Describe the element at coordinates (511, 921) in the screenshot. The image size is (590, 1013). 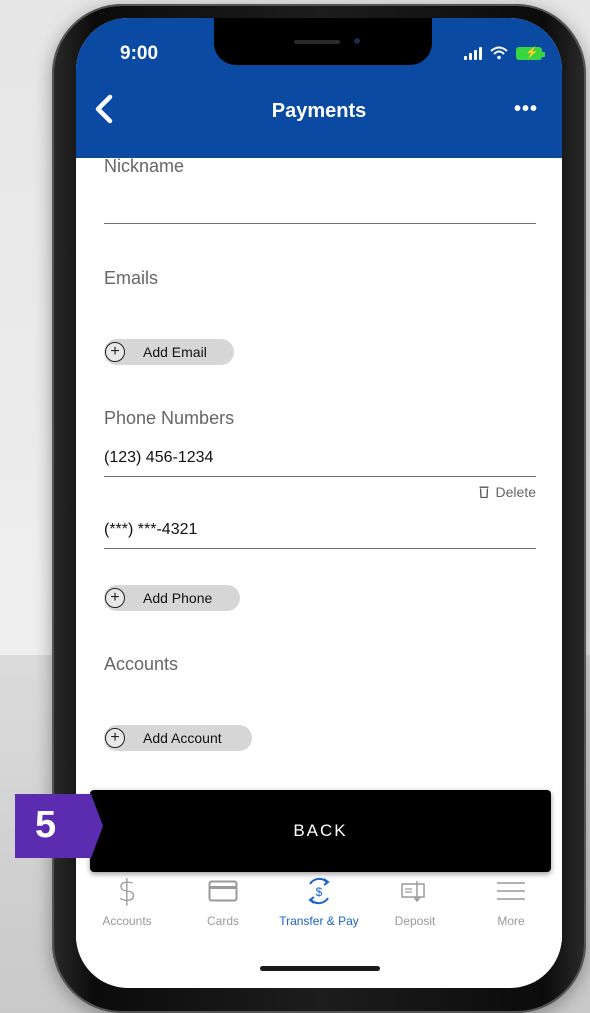
I see `tab-label: More` at that location.